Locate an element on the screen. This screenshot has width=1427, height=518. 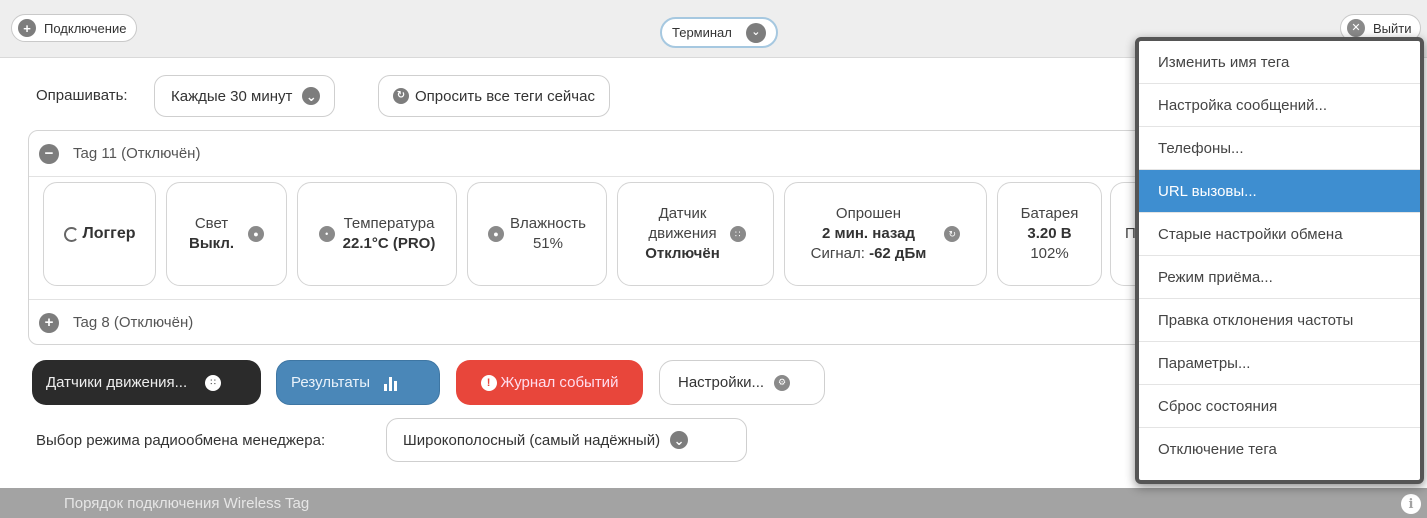
radio-mode-select: Широкополосный (самый надёжный) ⌄ is located at coordinates (566, 440).